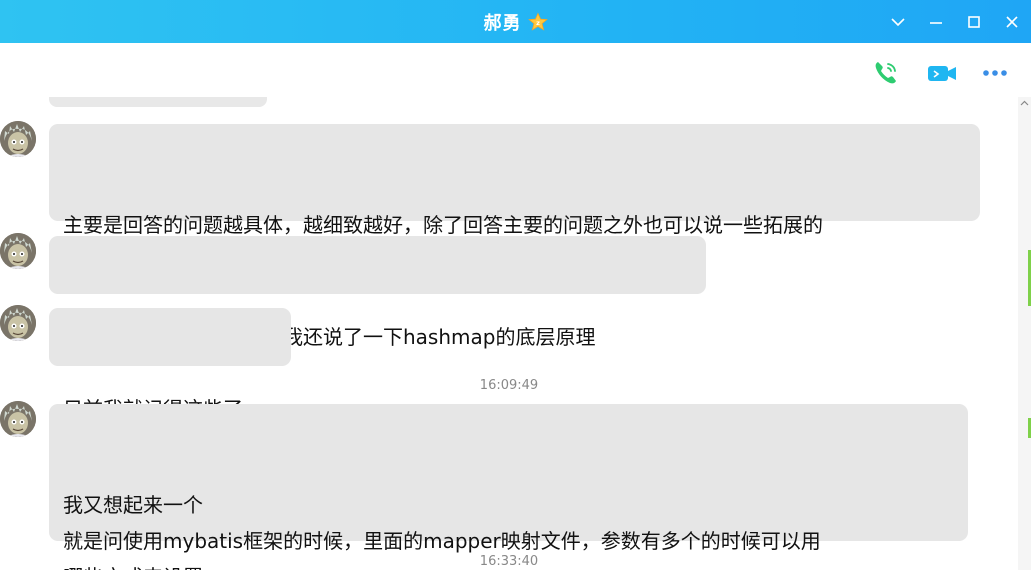 The height and width of the screenshot is (570, 1031). I want to click on message-bubble: 比如他在问集合的时候，我还说了一下hashmap的底层原理, so click(377, 292).